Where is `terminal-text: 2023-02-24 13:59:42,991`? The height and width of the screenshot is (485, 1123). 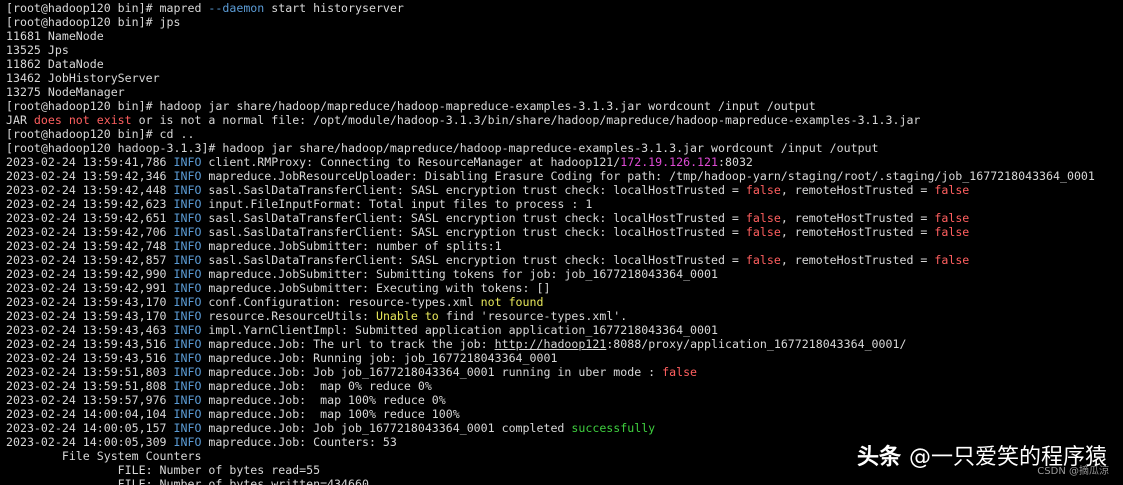 terminal-text: 2023-02-24 13:59:42,991 is located at coordinates (90, 288).